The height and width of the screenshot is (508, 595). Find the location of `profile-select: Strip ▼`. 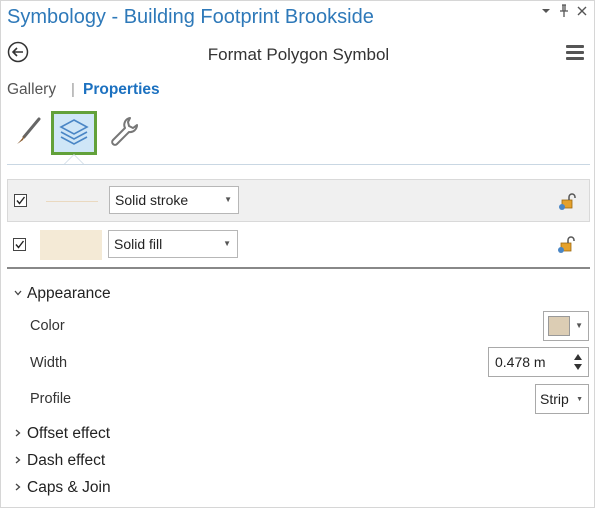

profile-select: Strip ▼ is located at coordinates (562, 399).